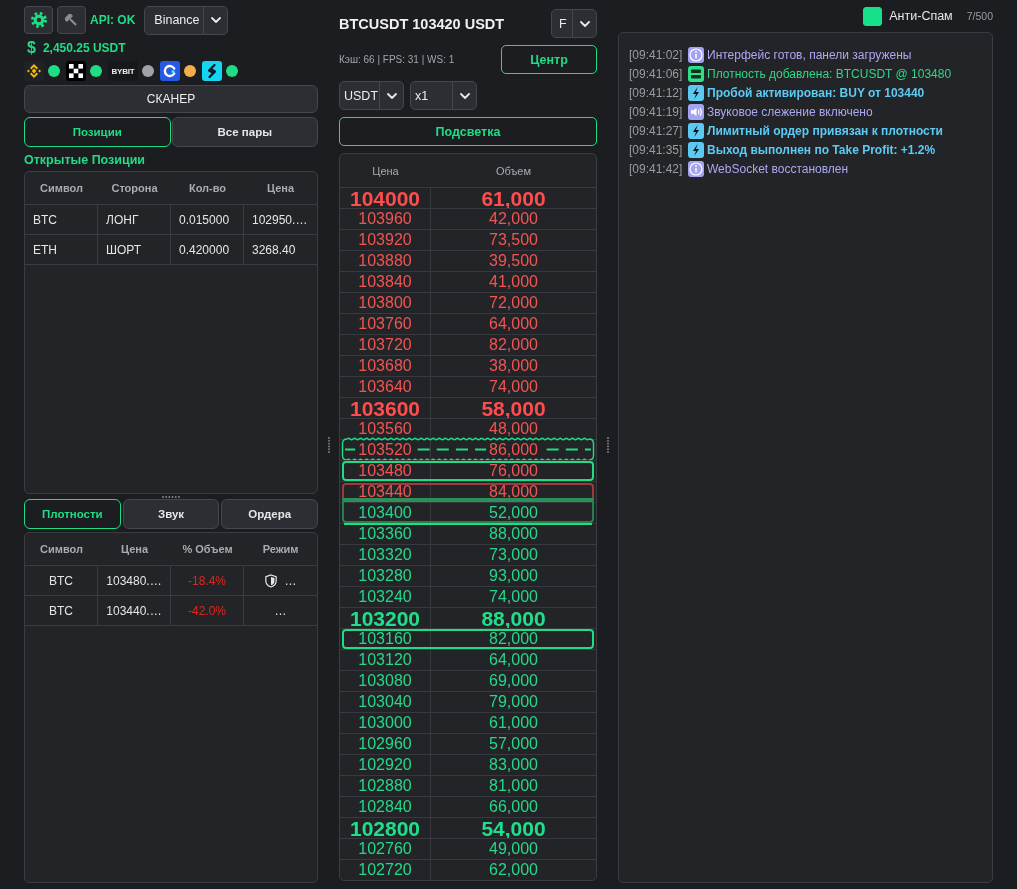 The width and height of the screenshot is (1017, 889). What do you see at coordinates (656, 111) in the screenshot?
I see `log-timestamp: [09:41:19]` at bounding box center [656, 111].